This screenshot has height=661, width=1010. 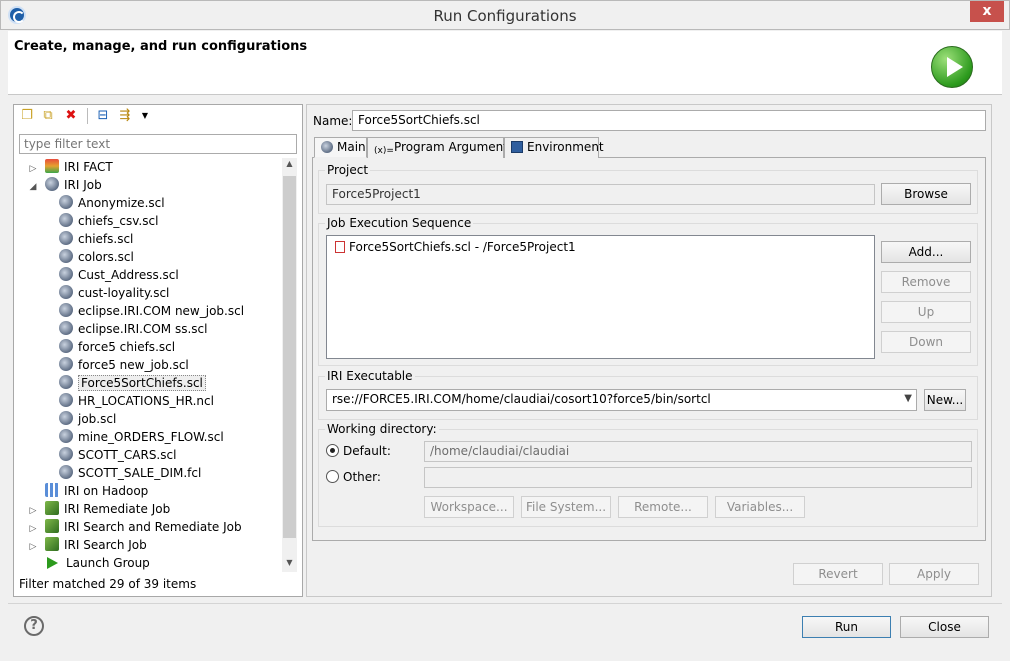 What do you see at coordinates (289, 562) in the screenshot?
I see `scroll-down-icon: ▼` at bounding box center [289, 562].